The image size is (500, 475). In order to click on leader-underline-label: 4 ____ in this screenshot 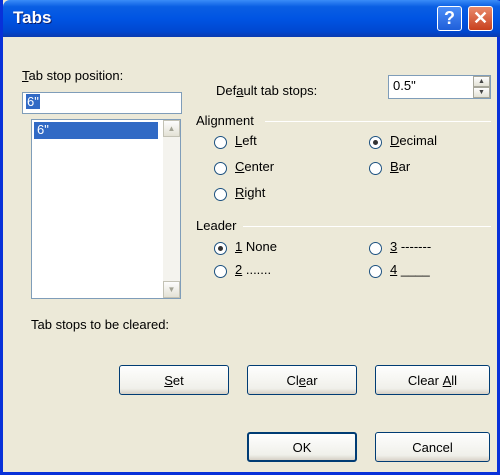, I will do `click(410, 269)`.